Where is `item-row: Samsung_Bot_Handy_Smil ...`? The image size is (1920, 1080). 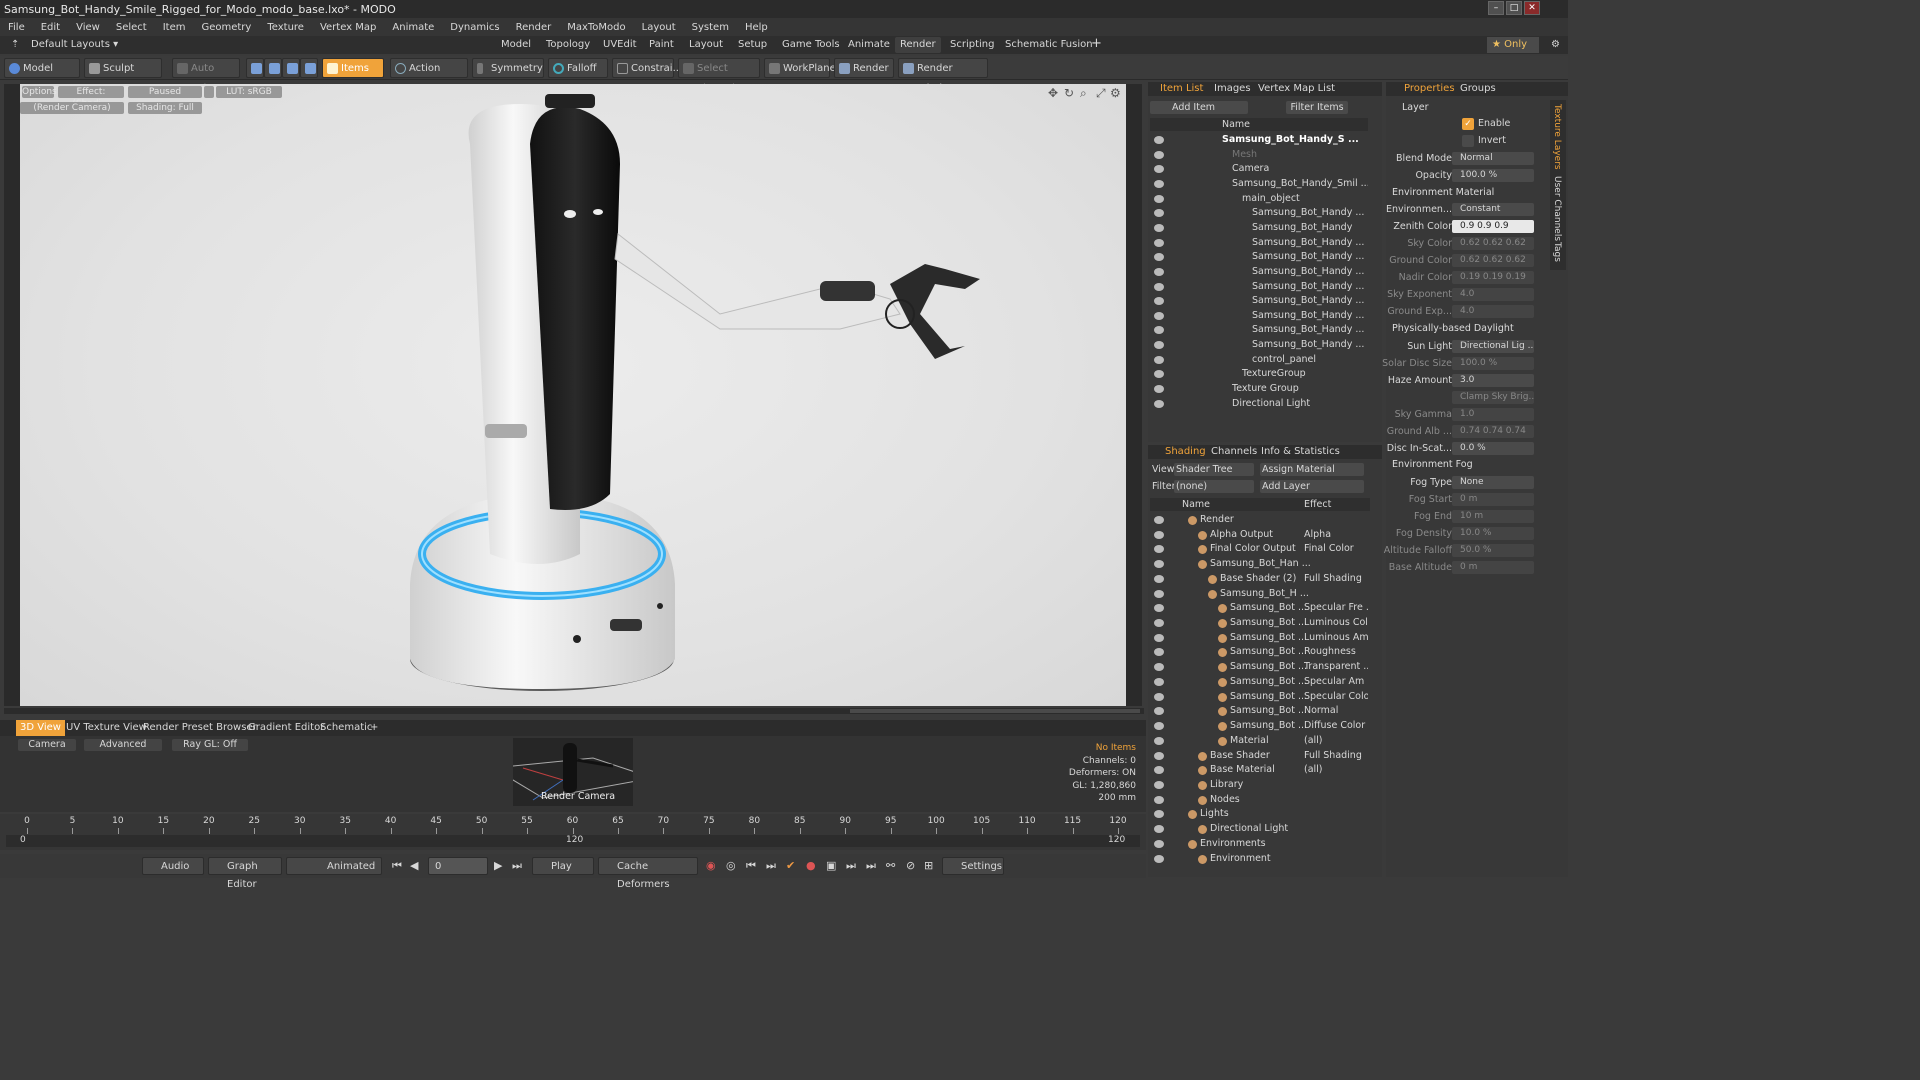
item-row: Samsung_Bot_Handy_Smil ... is located at coordinates (1259, 184).